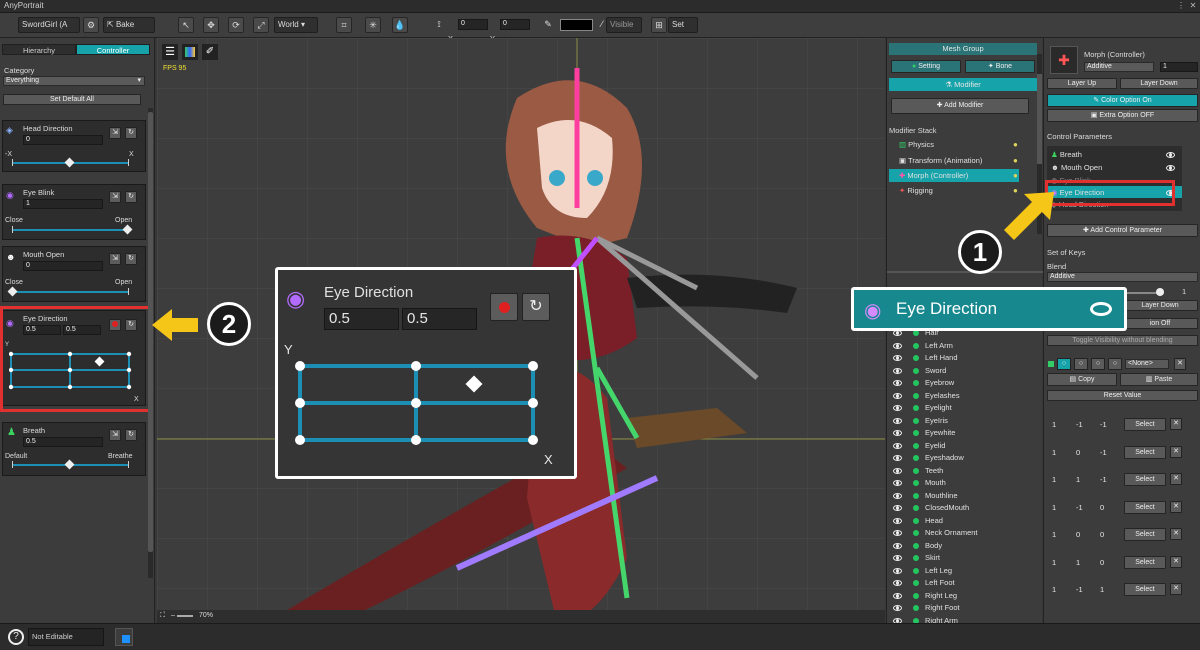 This screenshot has height=650, width=1200. I want to click on close-icon: ✕, so click(1193, 6).